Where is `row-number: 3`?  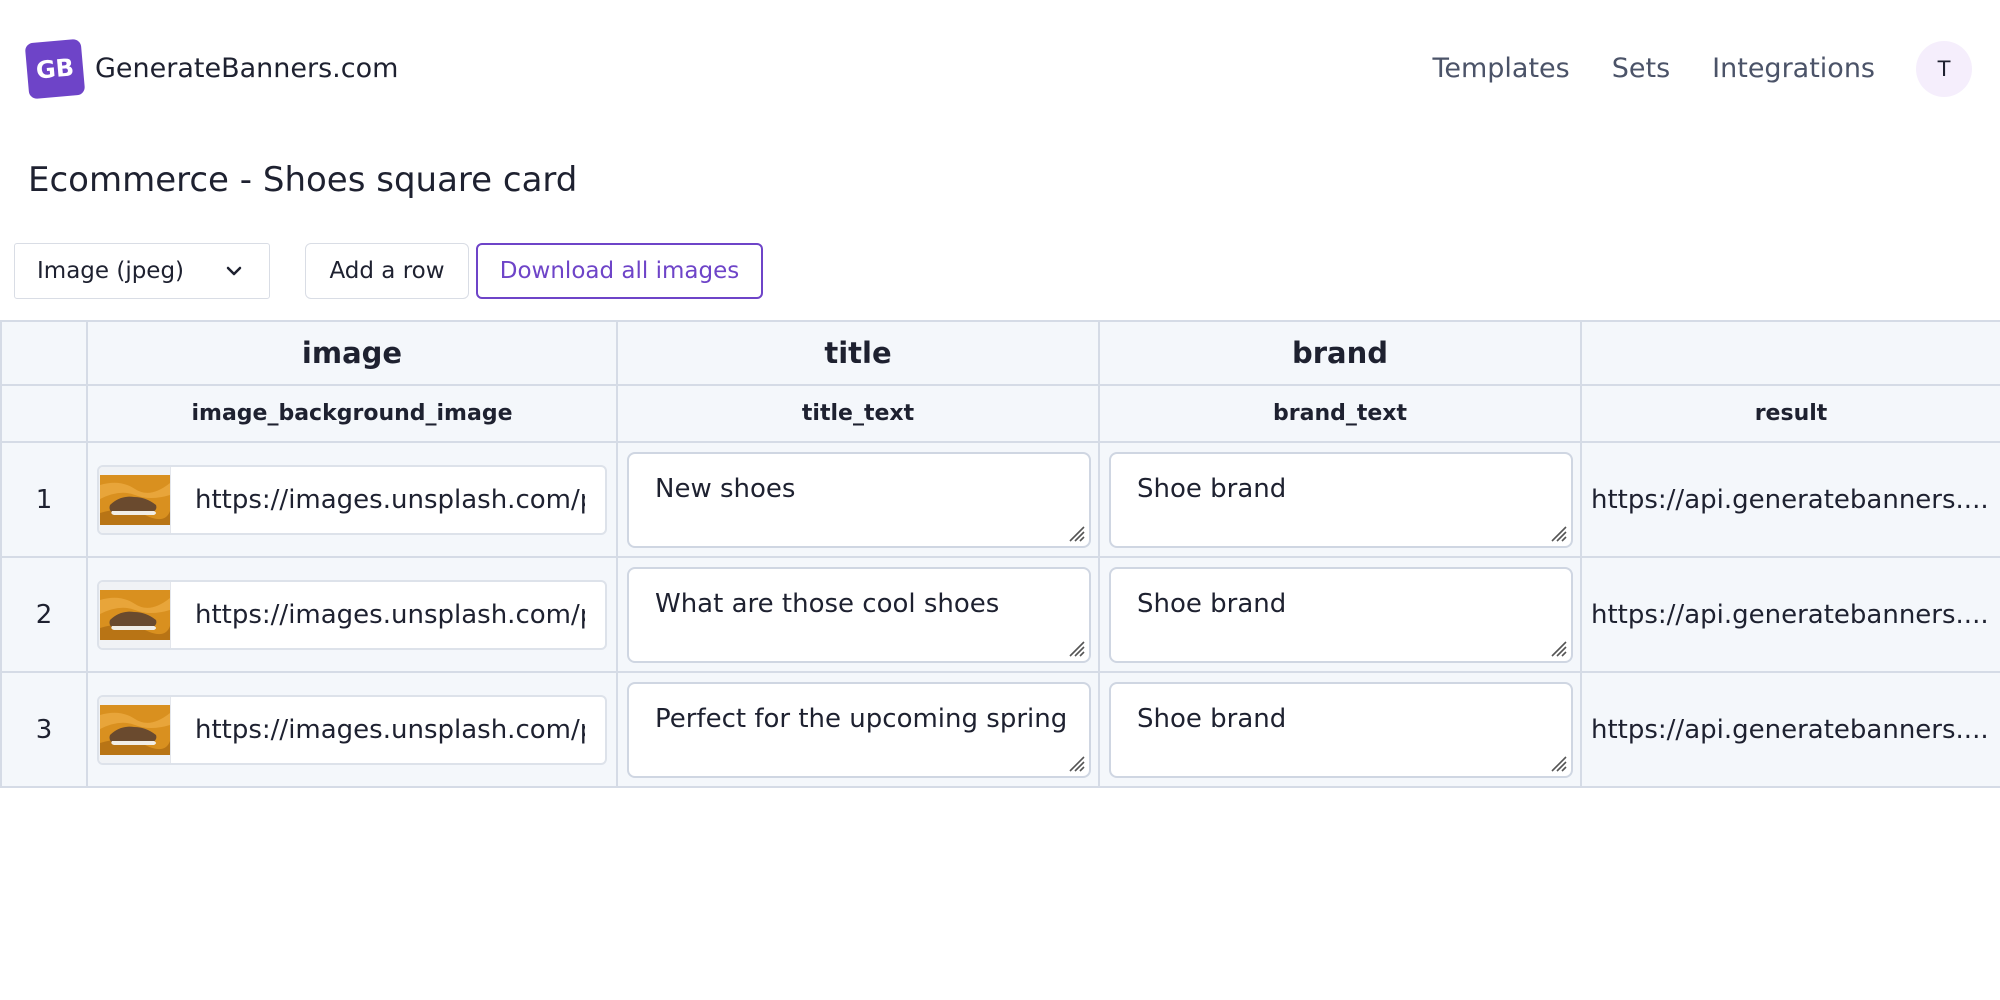
row-number: 3 is located at coordinates (44, 729).